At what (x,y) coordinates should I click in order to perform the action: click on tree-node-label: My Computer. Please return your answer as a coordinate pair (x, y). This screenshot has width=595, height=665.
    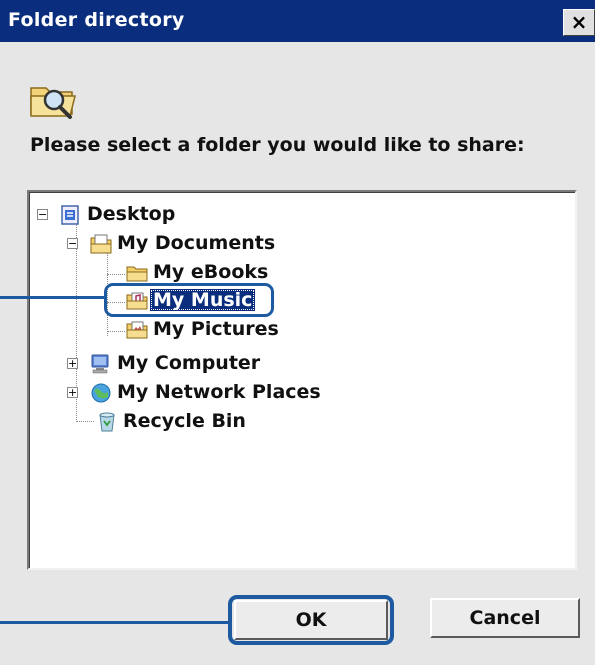
    Looking at the image, I should click on (189, 363).